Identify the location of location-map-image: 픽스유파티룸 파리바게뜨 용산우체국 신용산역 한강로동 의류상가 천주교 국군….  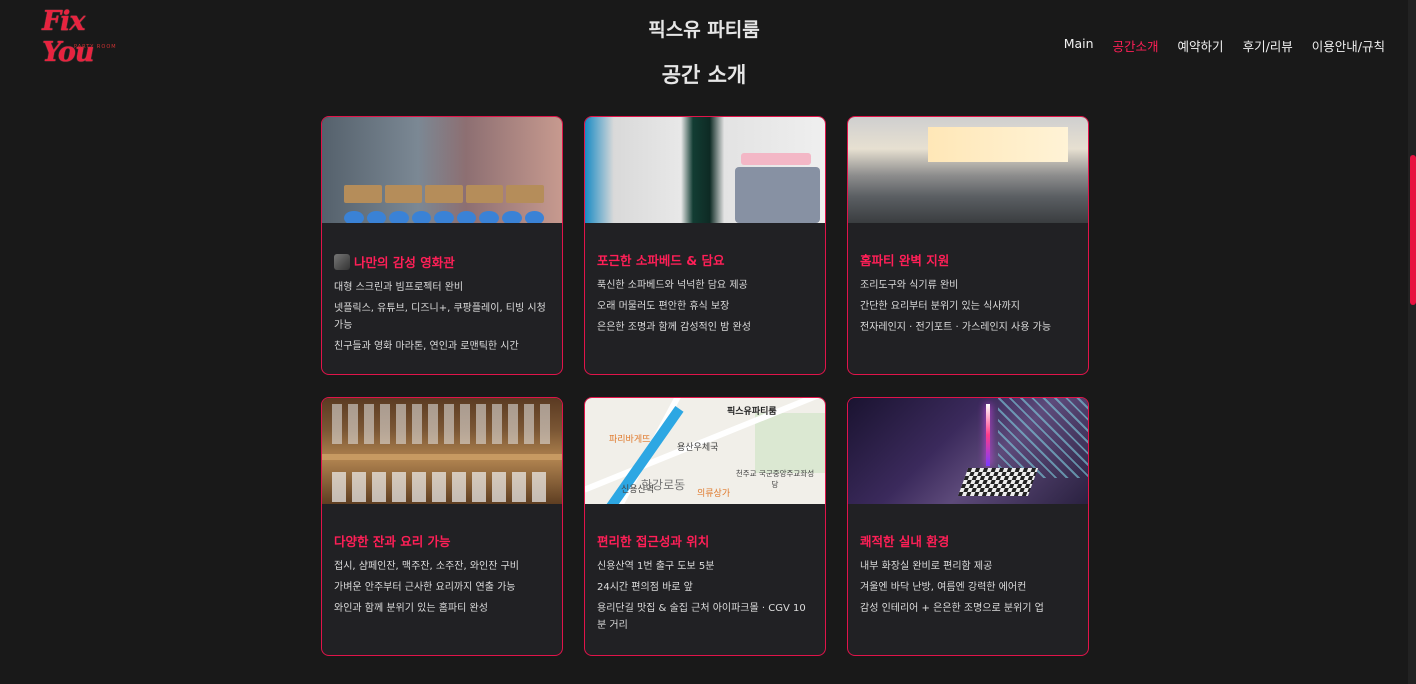
(705, 451).